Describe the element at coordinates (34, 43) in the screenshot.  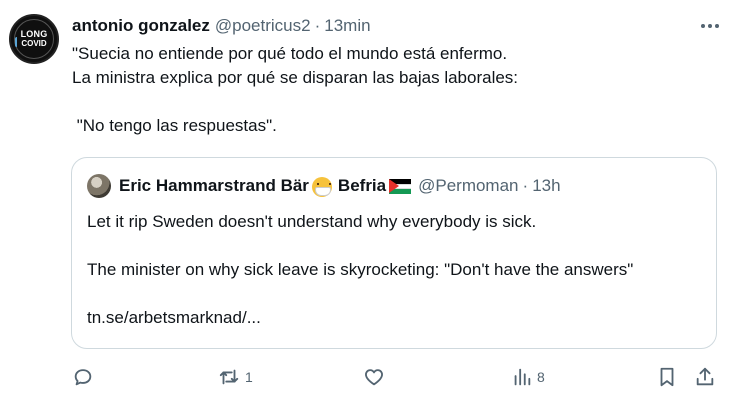
I see `avatar-text-line2: COVID` at that location.